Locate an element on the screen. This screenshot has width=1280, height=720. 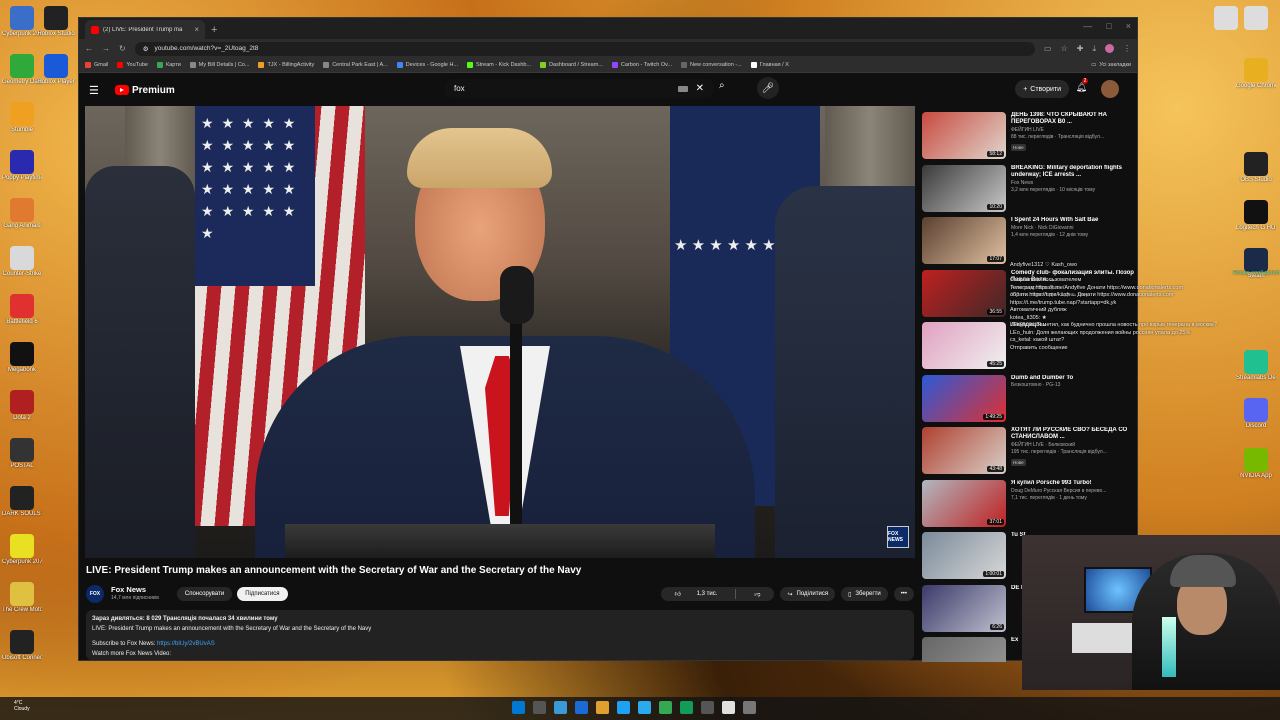
youtube-logo: Premium is located at coordinates (145, 90).